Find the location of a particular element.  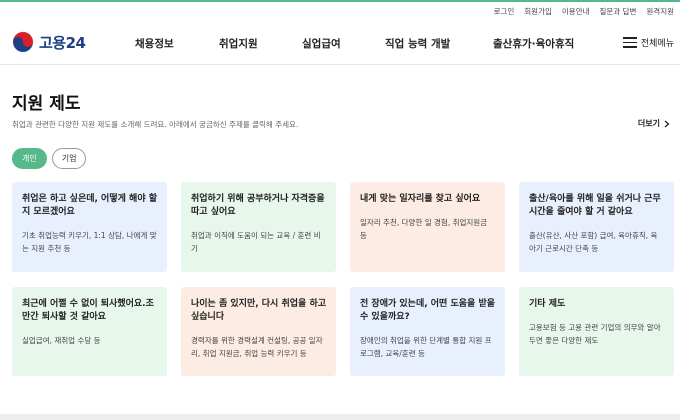

more-label: 더보기 is located at coordinates (648, 123).